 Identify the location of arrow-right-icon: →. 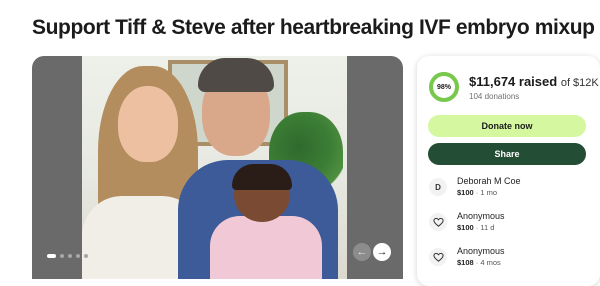
(382, 251).